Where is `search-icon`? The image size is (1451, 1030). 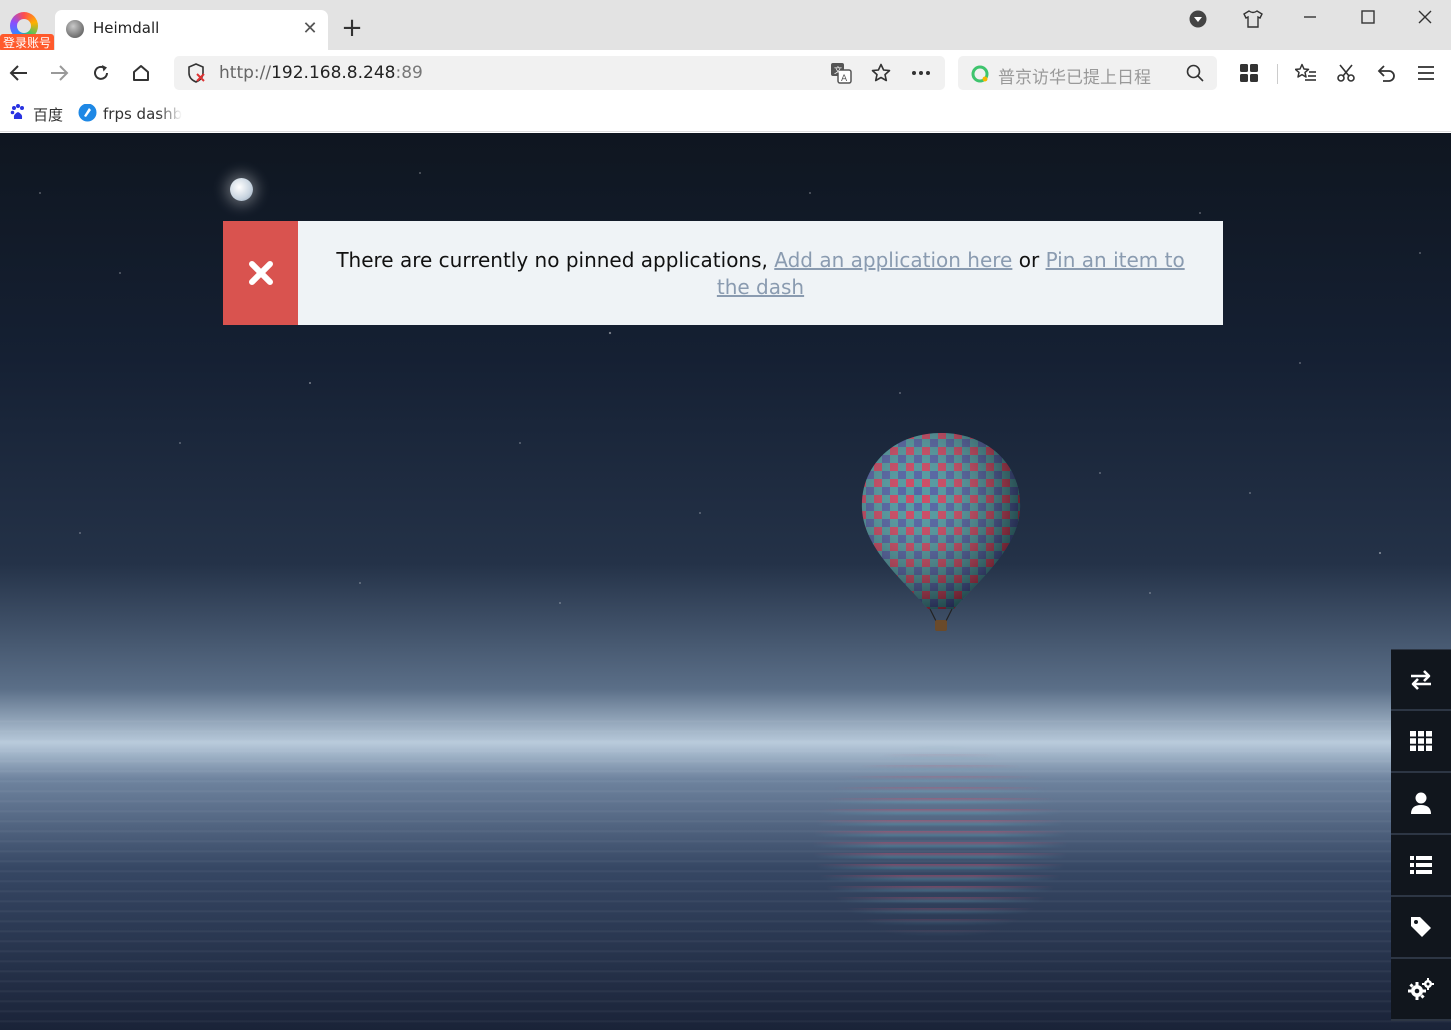
search-icon is located at coordinates (1195, 73).